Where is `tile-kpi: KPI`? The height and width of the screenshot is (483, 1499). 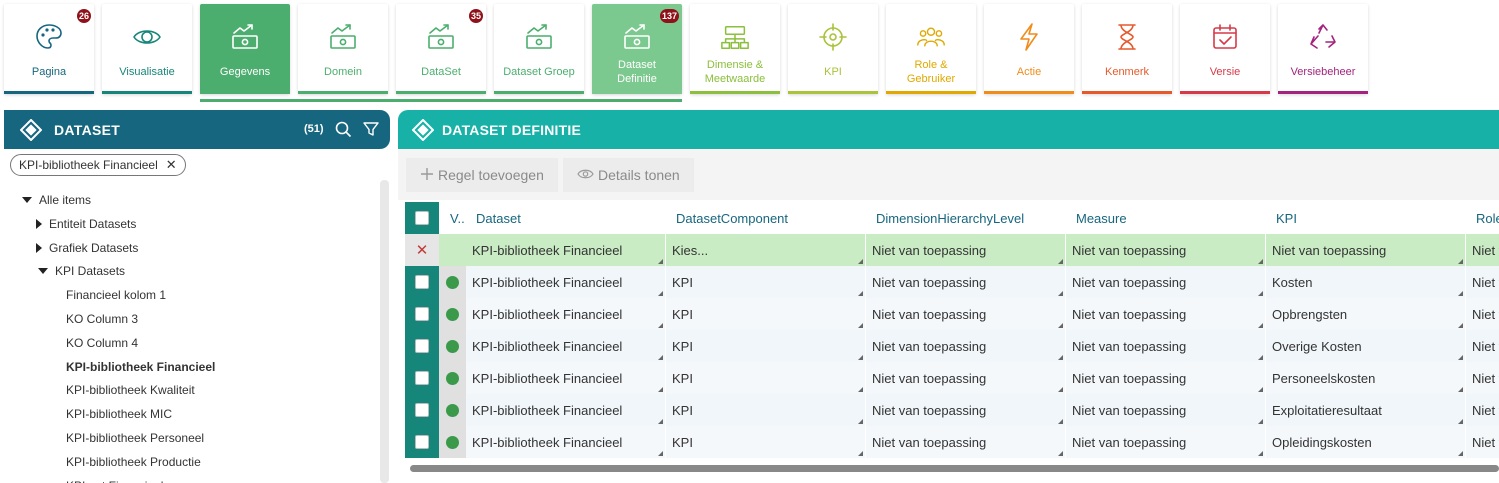
tile-kpi: KPI is located at coordinates (833, 49).